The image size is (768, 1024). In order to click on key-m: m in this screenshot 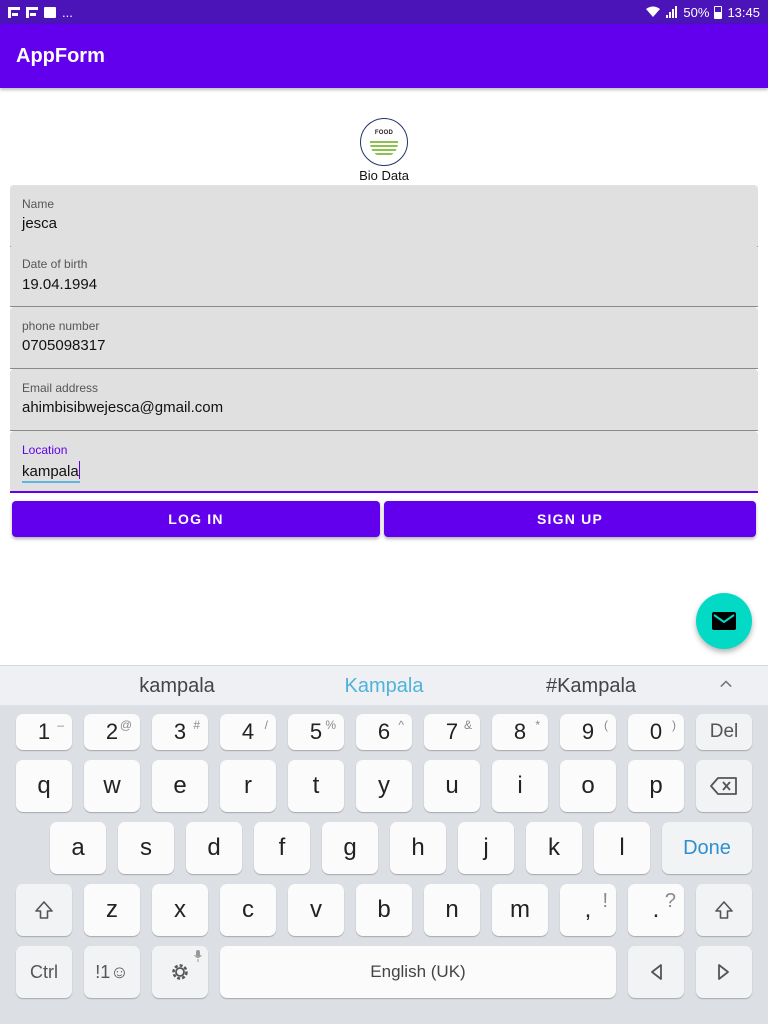, I will do `click(520, 910)`.